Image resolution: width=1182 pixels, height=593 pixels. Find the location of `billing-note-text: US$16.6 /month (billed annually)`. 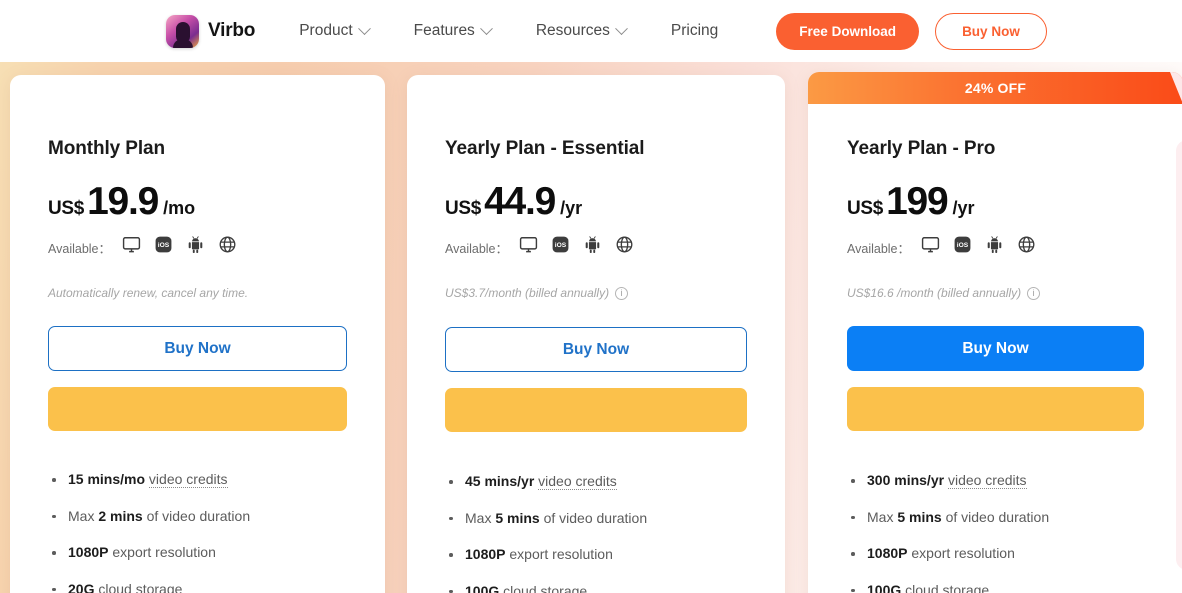

billing-note-text: US$16.6 /month (billed annually) is located at coordinates (934, 293).